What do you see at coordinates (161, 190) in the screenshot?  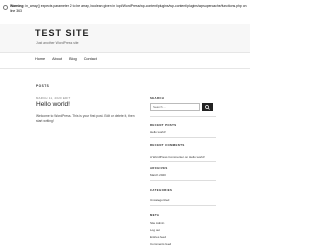 I see `categories-title: CATEGORIES` at bounding box center [161, 190].